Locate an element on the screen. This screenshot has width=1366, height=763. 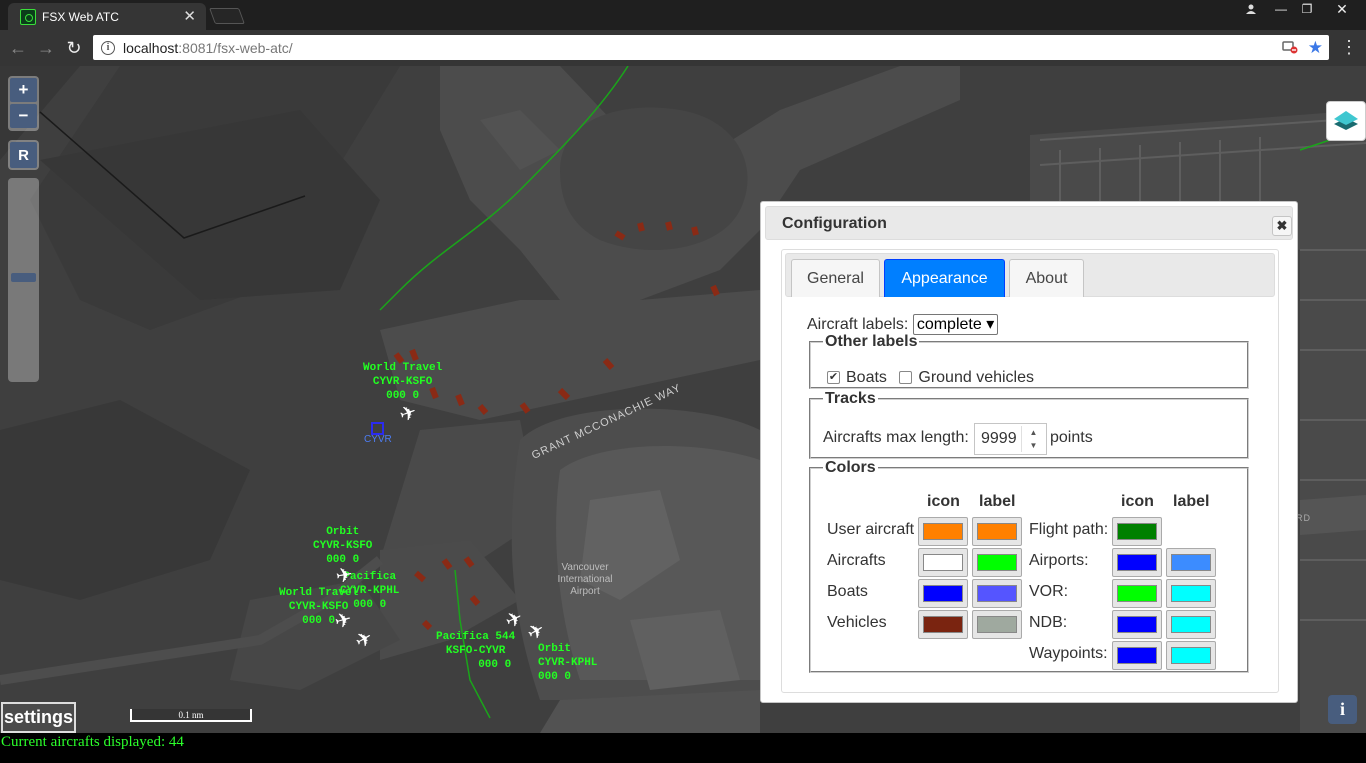
waypoints-icon-color is located at coordinates (1137, 655).